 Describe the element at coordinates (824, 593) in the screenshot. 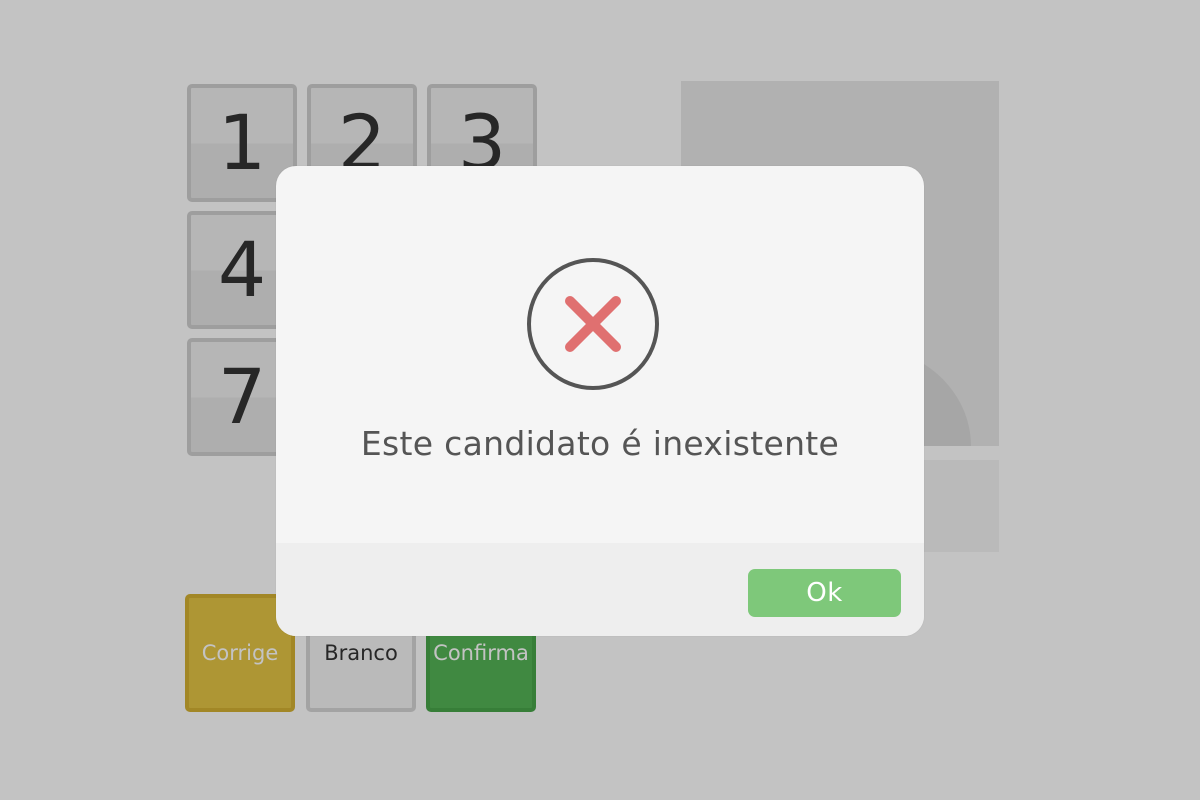

I see `ok-button: Ok` at that location.